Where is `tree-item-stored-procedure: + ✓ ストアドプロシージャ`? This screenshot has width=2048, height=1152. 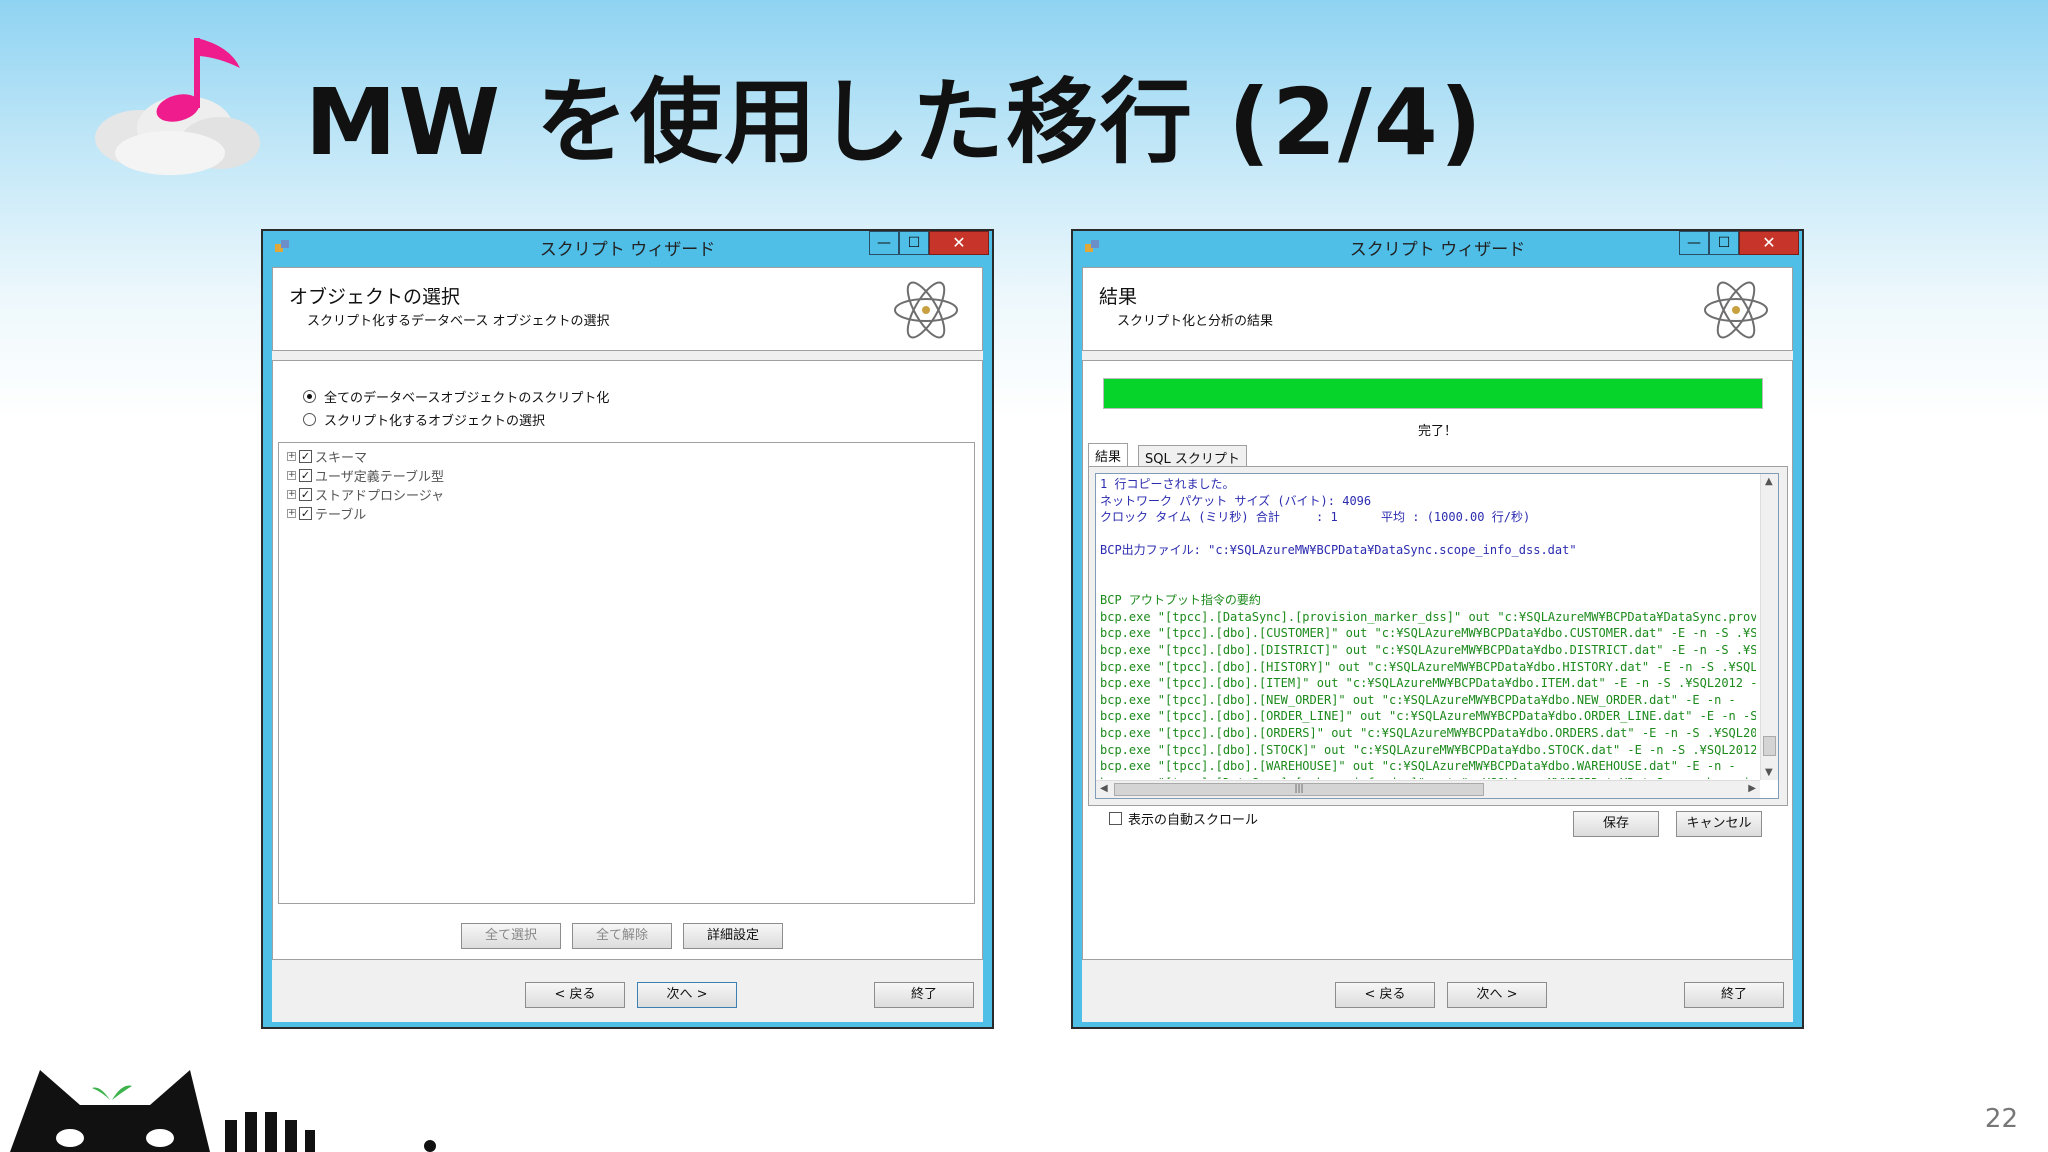
tree-item-stored-procedure: + ✓ ストアドプロシージャ is located at coordinates (365, 494).